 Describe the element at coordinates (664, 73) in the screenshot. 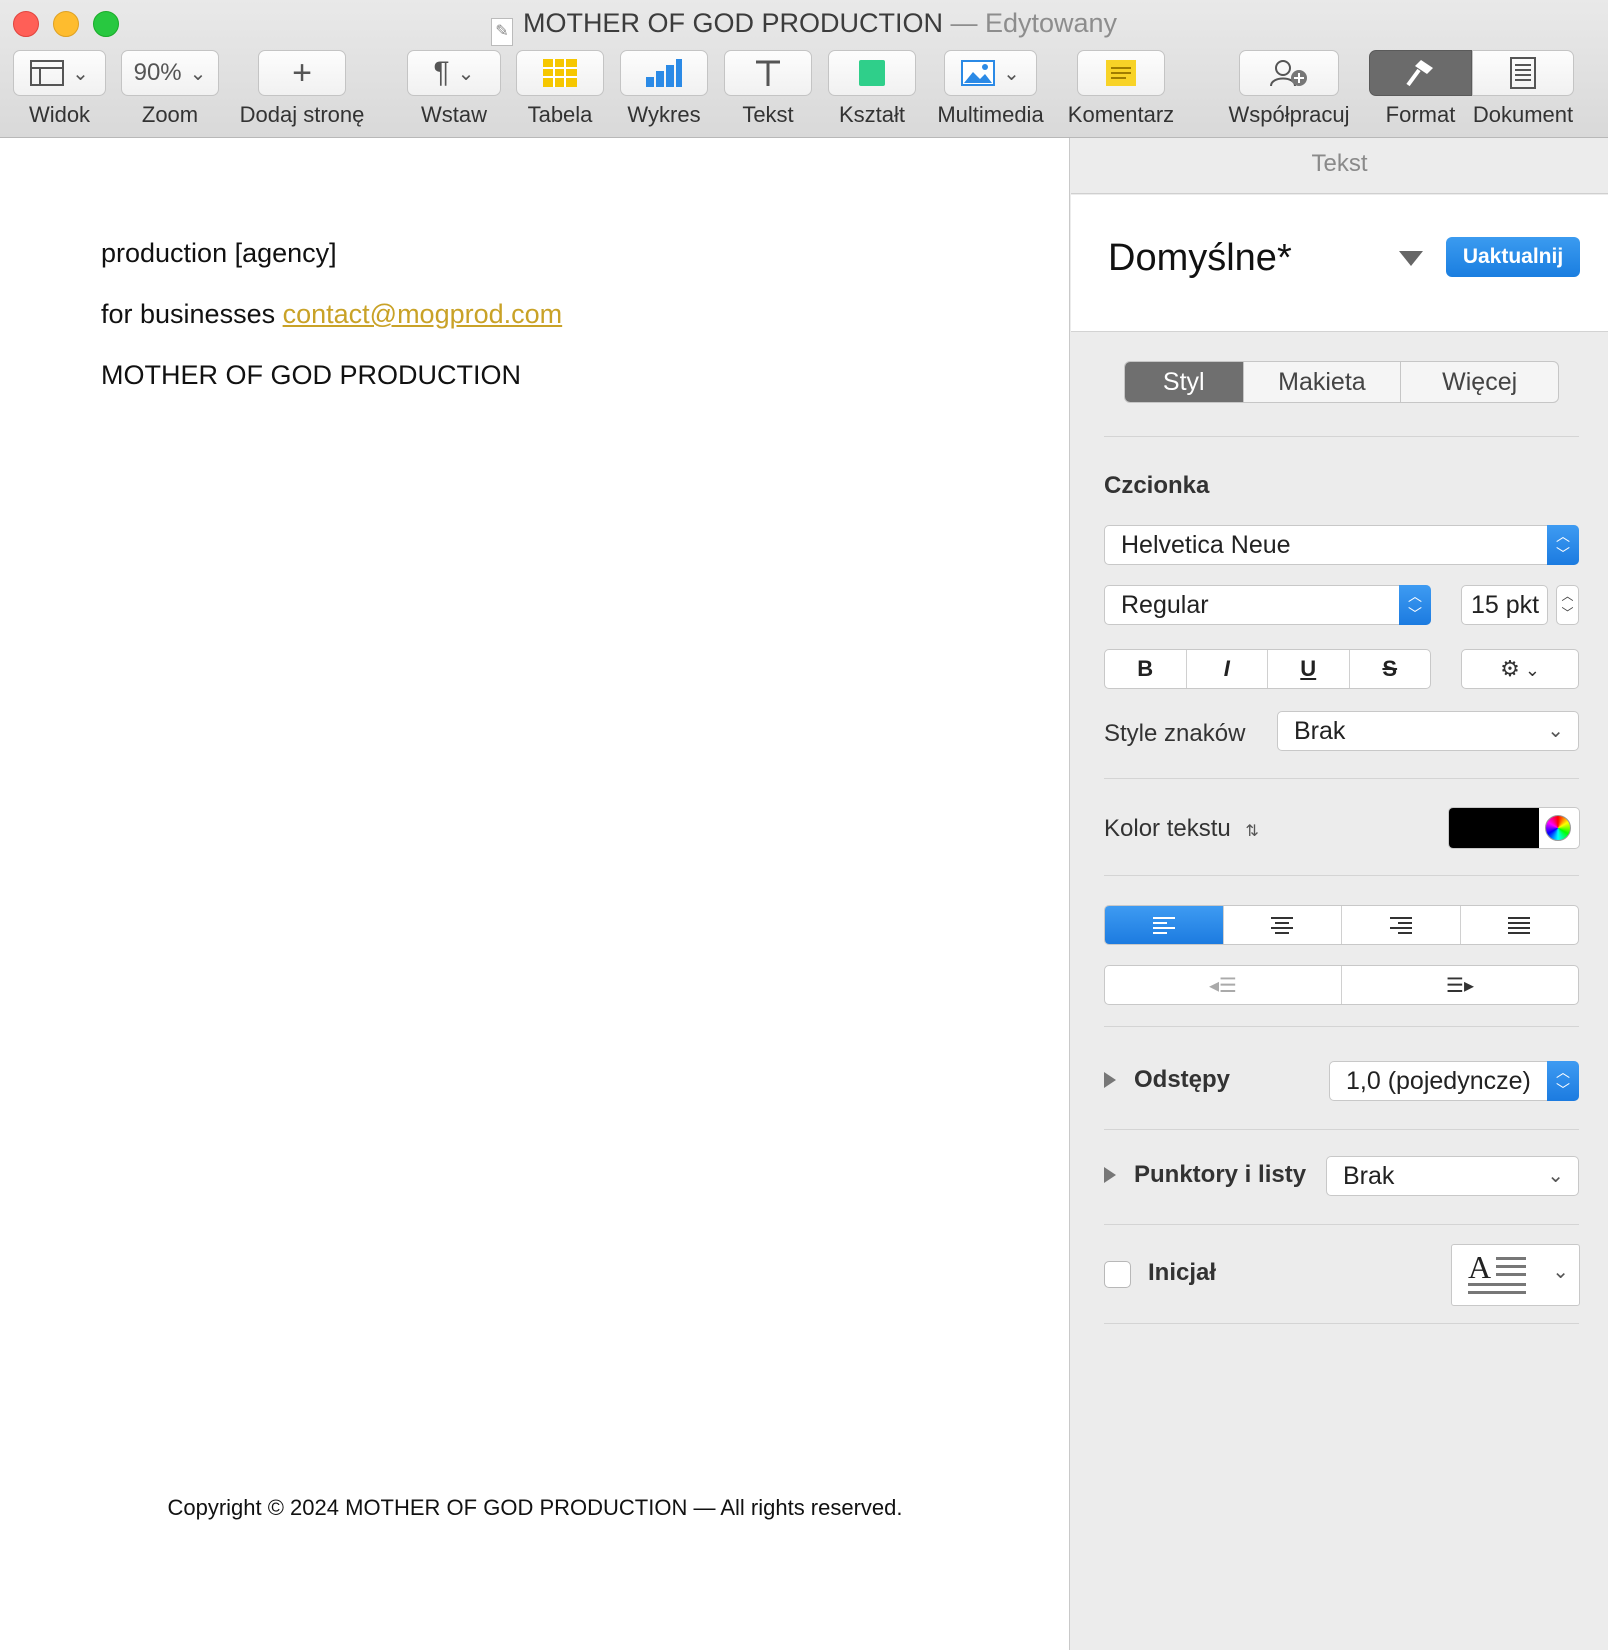

I see `chart-button` at that location.